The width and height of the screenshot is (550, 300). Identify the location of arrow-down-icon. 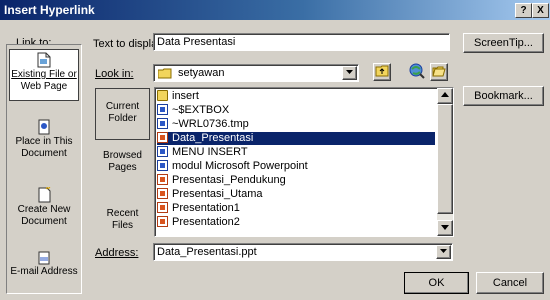
(445, 227).